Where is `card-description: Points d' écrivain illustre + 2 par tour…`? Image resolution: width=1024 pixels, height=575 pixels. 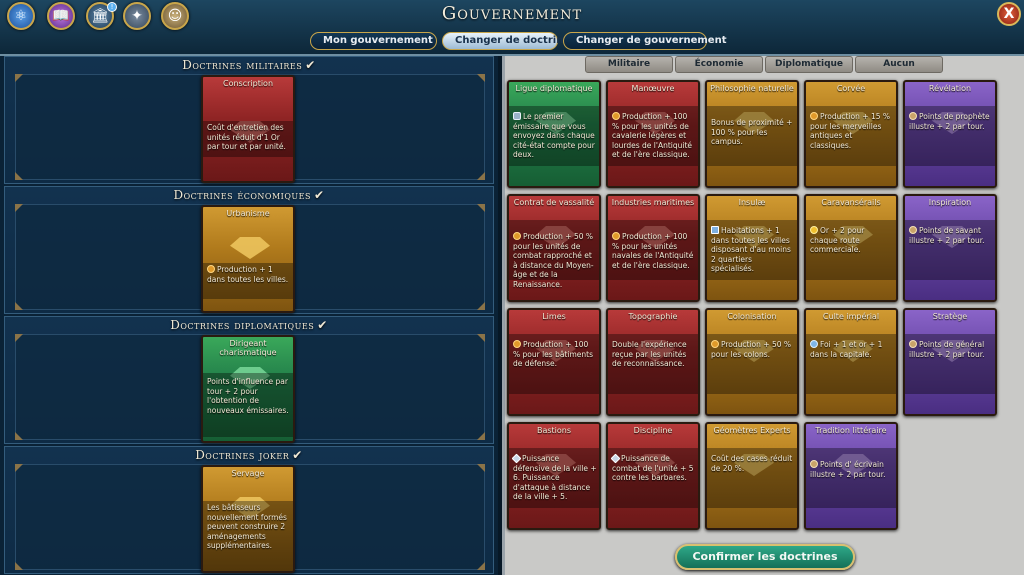
card-description: Points d' écrivain illustre + 2 par tour… is located at coordinates (848, 469).